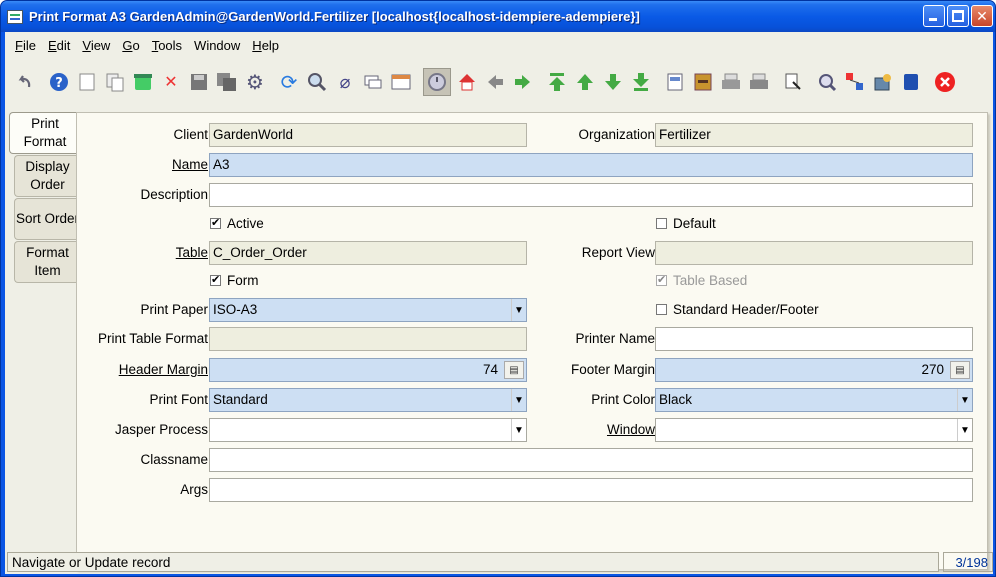 The width and height of the screenshot is (996, 577). What do you see at coordinates (245, 223) in the screenshot?
I see `active-label: Active` at bounding box center [245, 223].